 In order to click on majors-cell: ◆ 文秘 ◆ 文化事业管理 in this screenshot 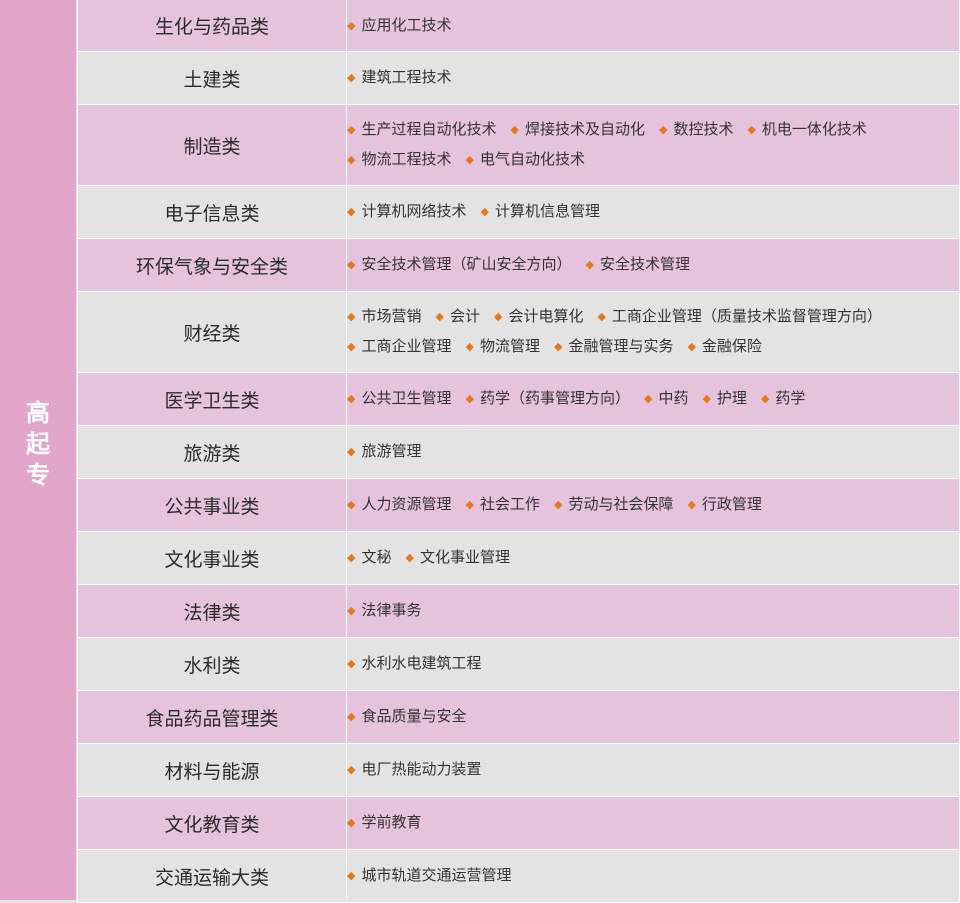, I will do `click(653, 558)`.